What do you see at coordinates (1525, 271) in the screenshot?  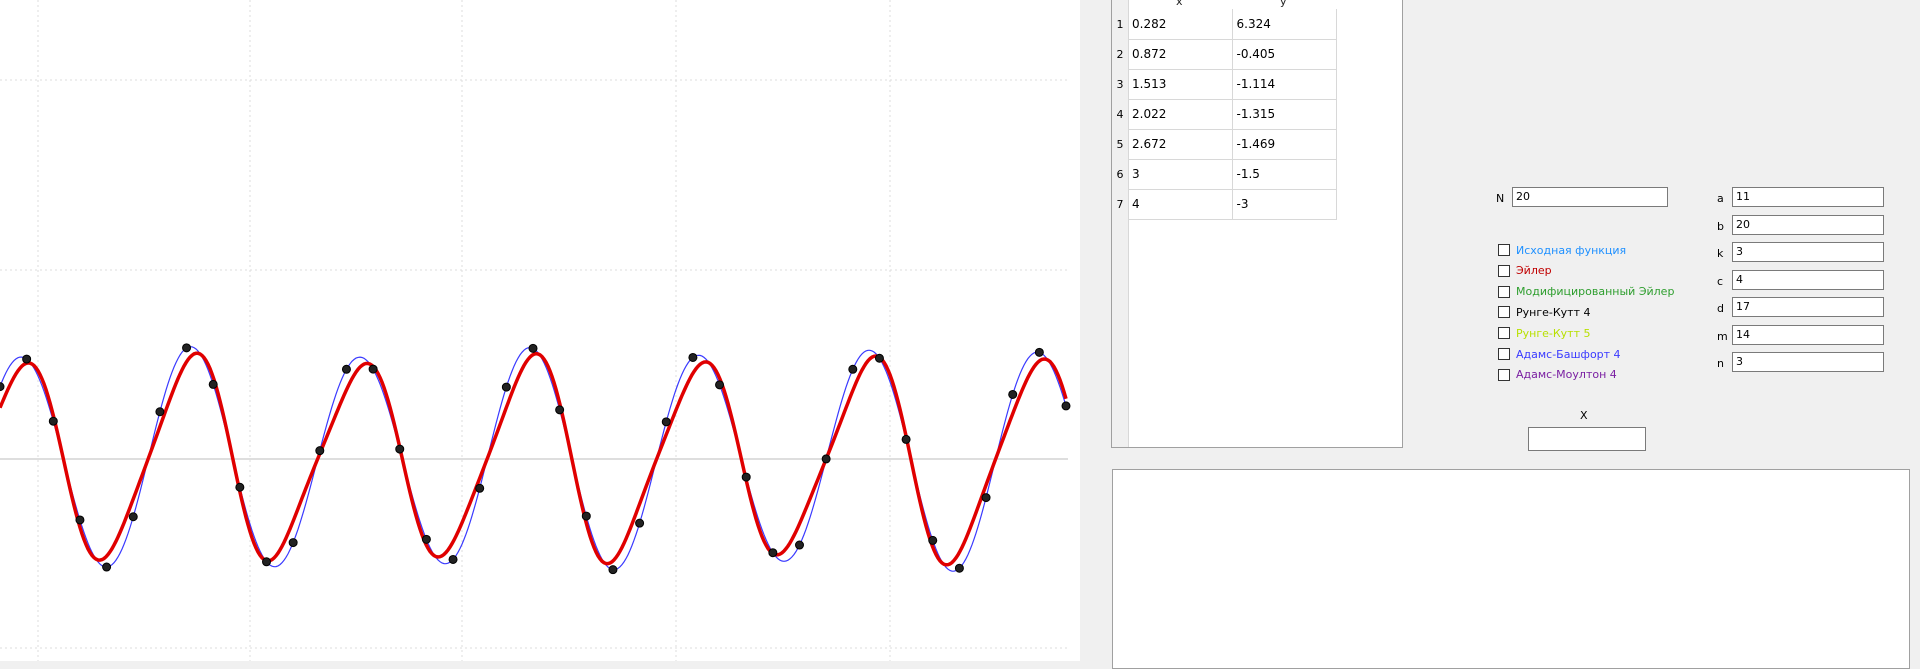 I see `method-option: Эйлер` at bounding box center [1525, 271].